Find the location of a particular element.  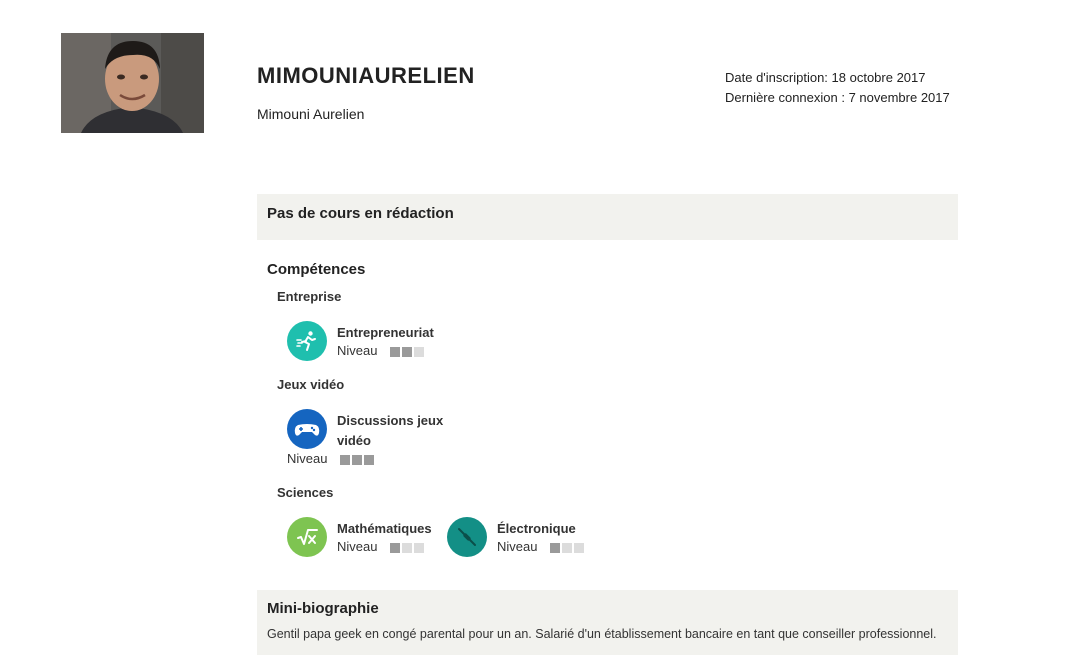

drafts-panel: Pas de cours en rédaction is located at coordinates (607, 217).